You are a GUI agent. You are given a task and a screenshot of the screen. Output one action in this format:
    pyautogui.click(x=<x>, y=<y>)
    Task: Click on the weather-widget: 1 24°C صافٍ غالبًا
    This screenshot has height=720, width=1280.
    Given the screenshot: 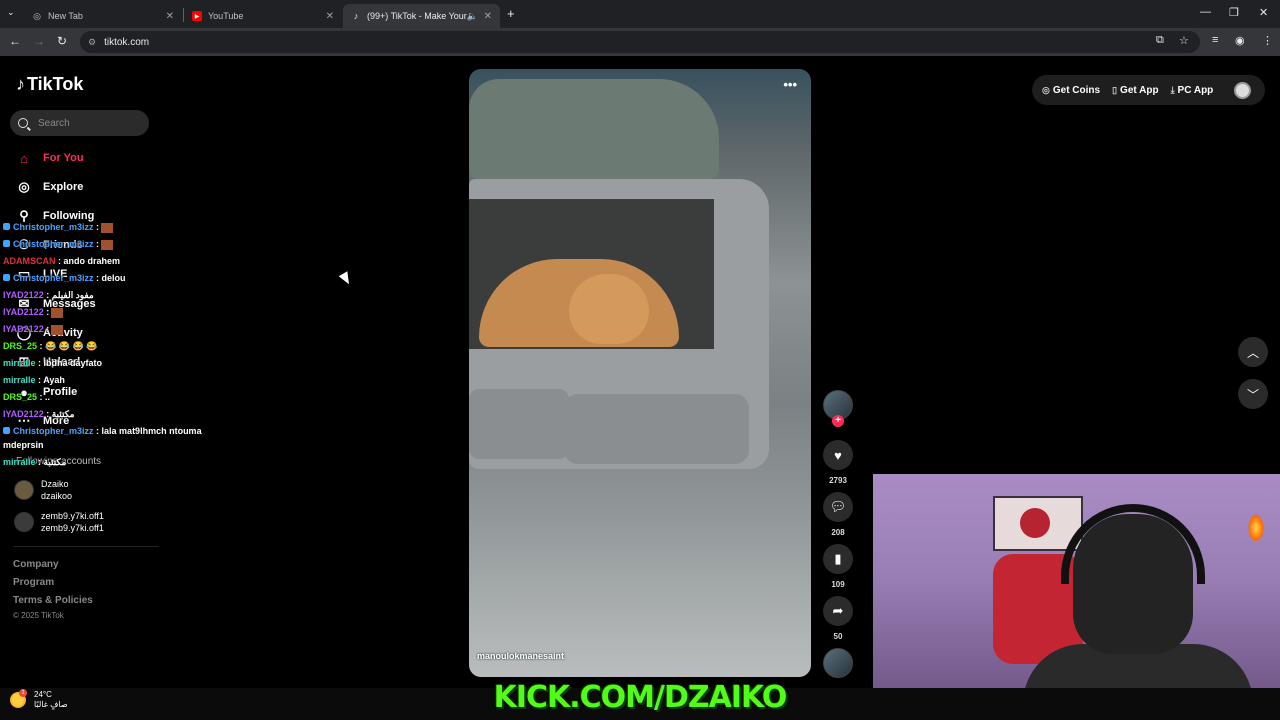 What is the action you would take?
    pyautogui.click(x=39, y=699)
    